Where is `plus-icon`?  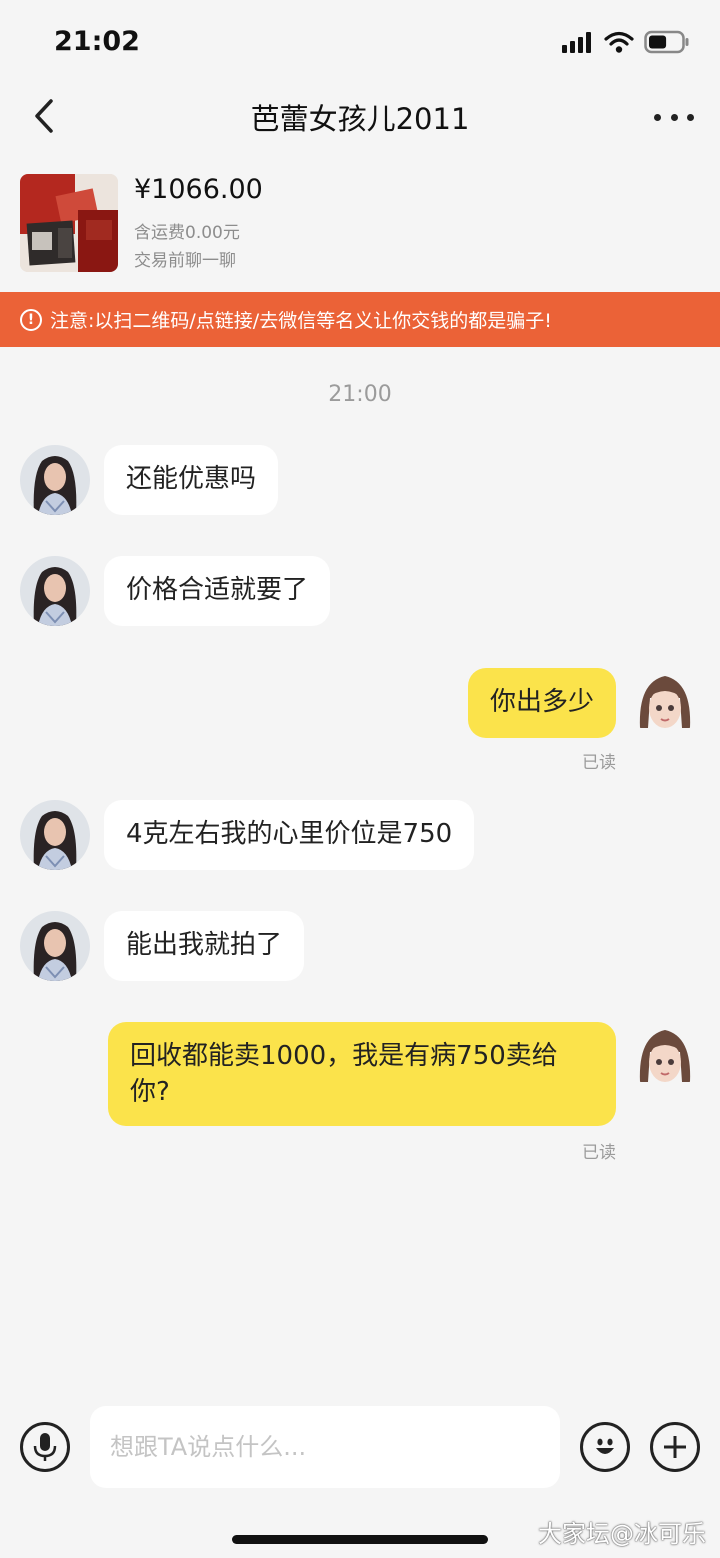 plus-icon is located at coordinates (675, 1447).